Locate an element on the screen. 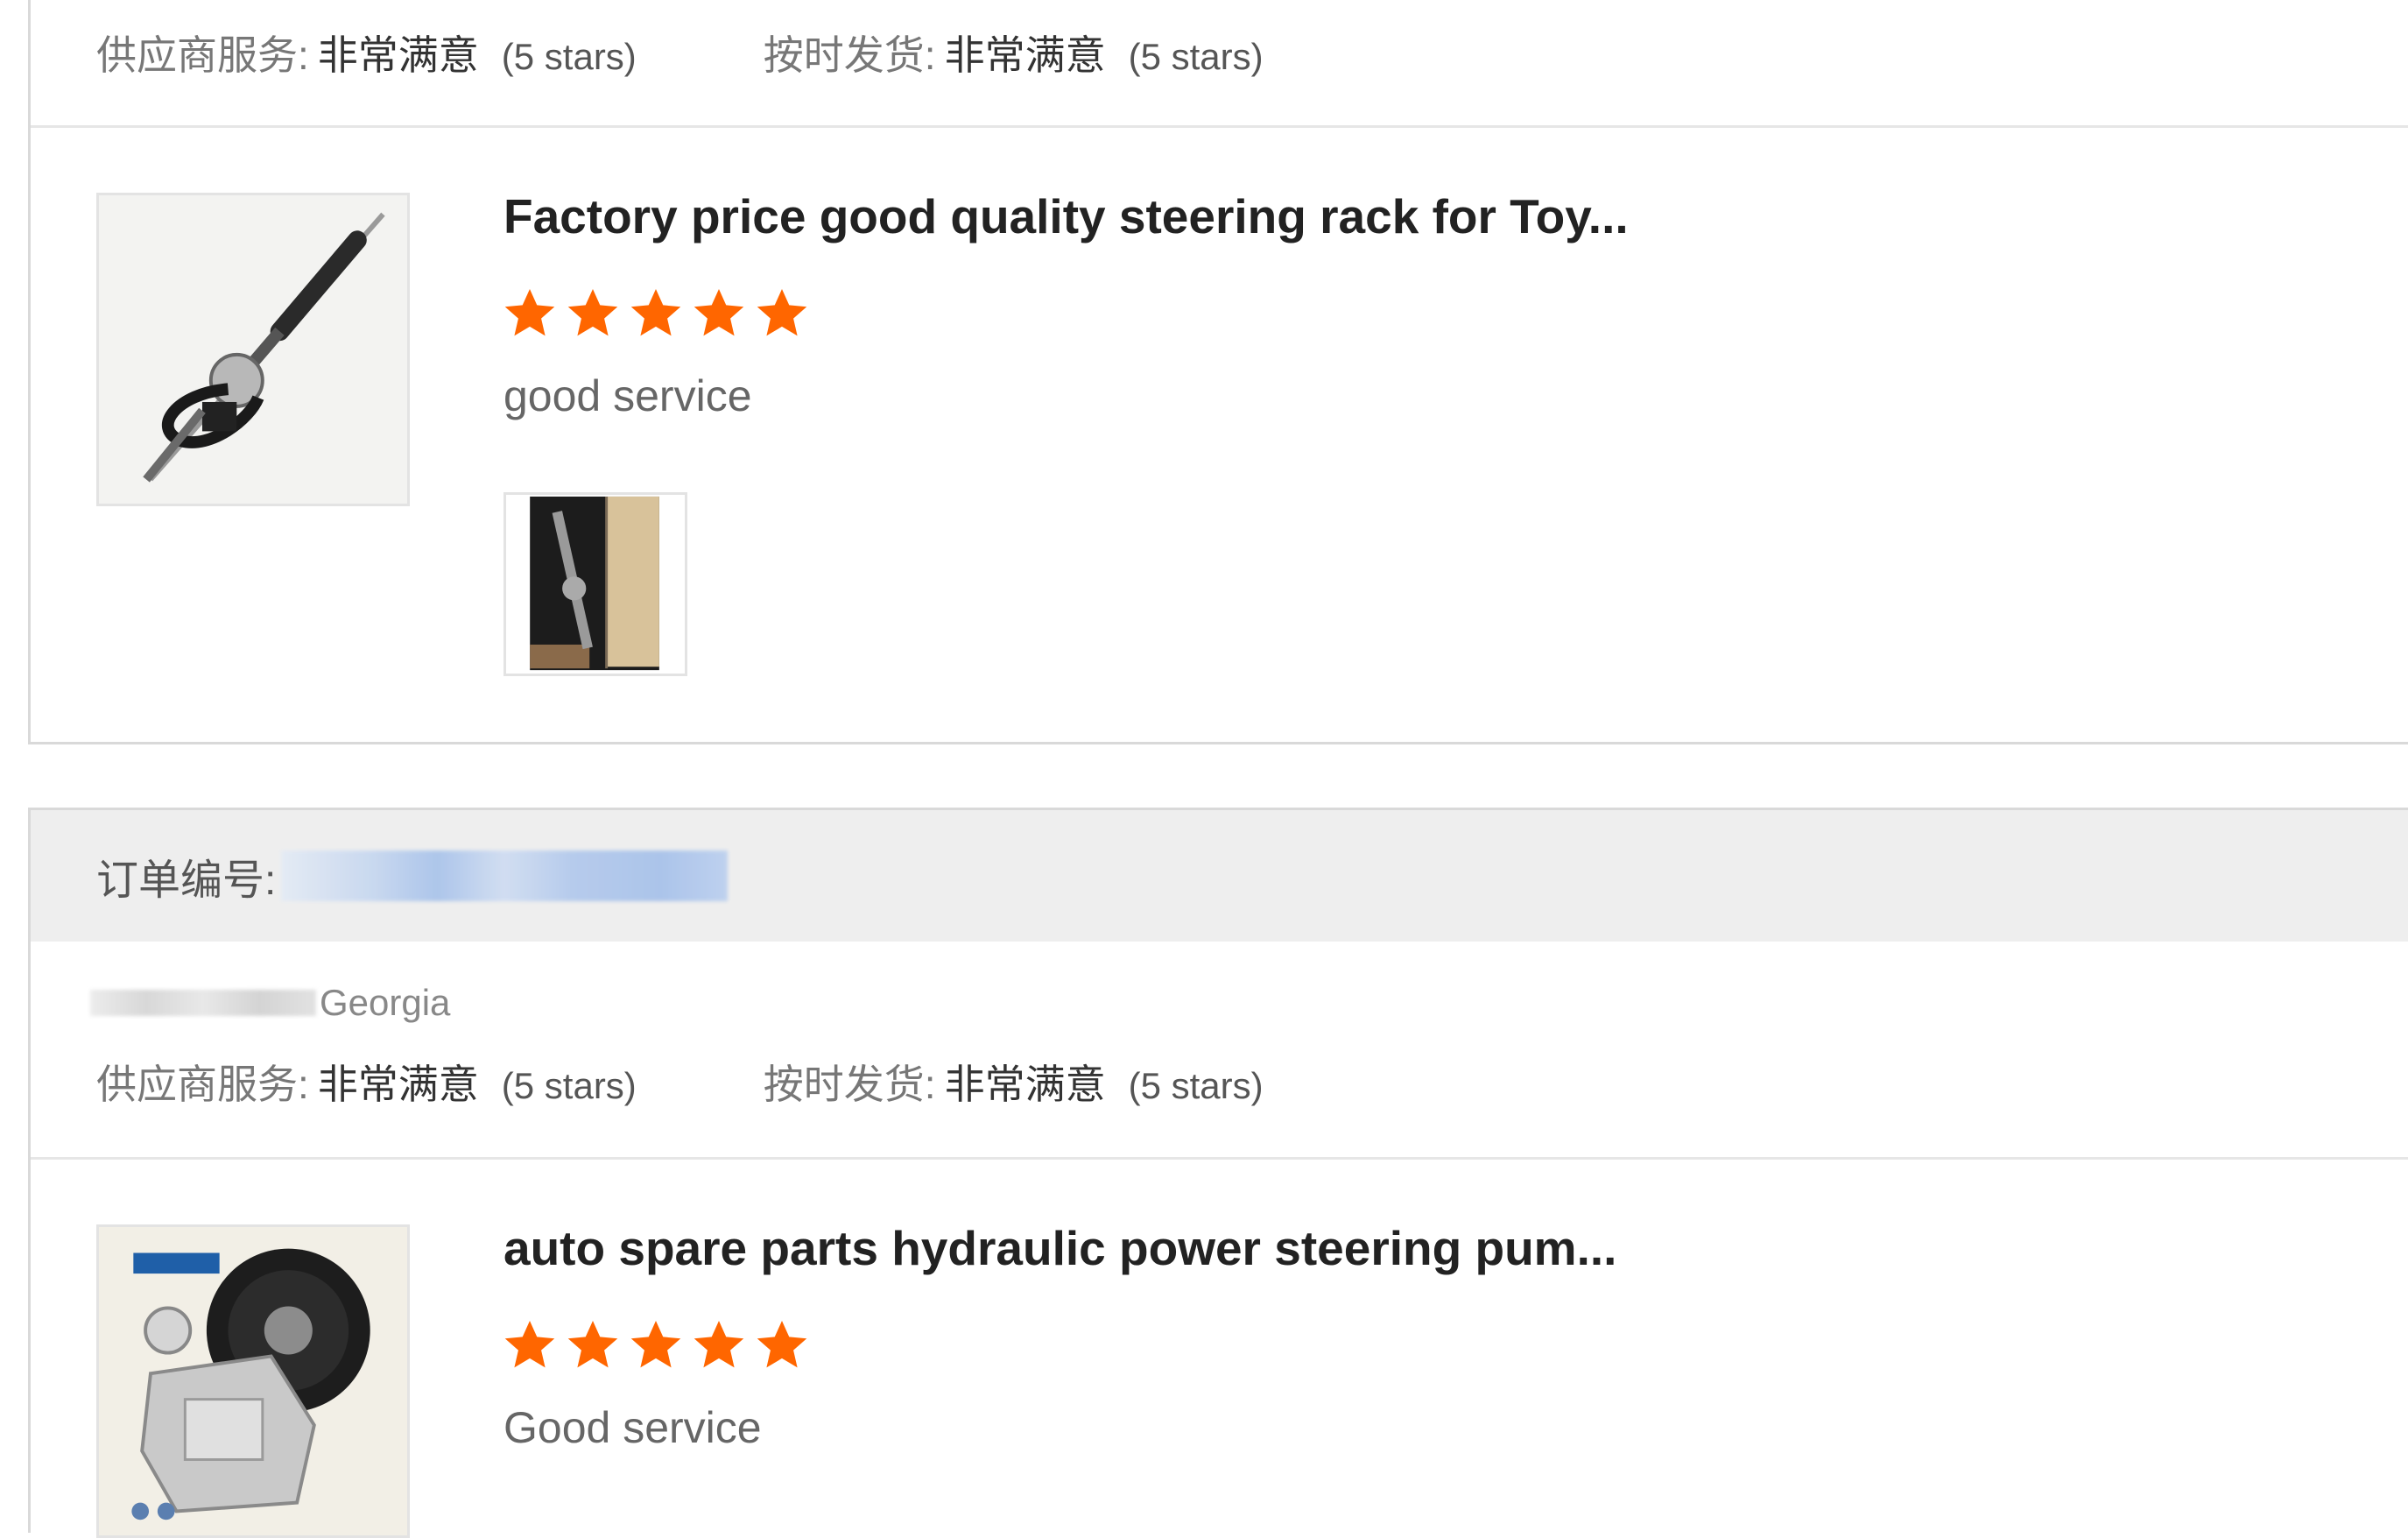  review-text: Good service is located at coordinates (632, 1427).